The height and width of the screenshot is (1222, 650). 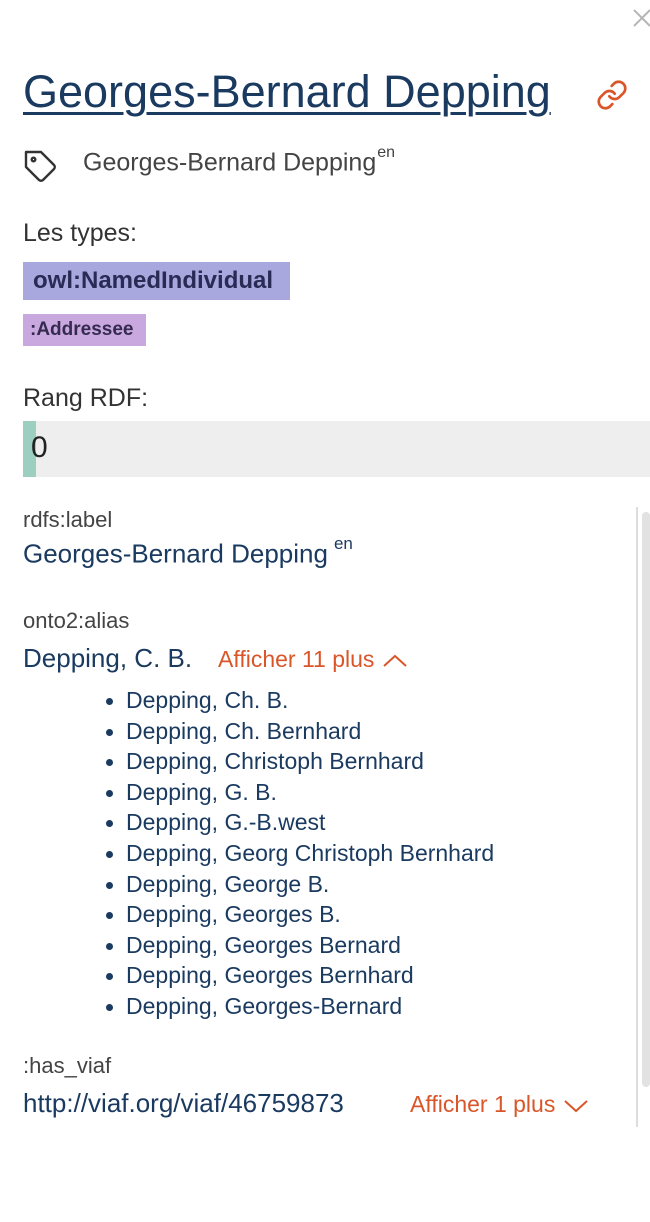 I want to click on preferred-label: Georges-Bernard Deppingen, so click(x=239, y=160).